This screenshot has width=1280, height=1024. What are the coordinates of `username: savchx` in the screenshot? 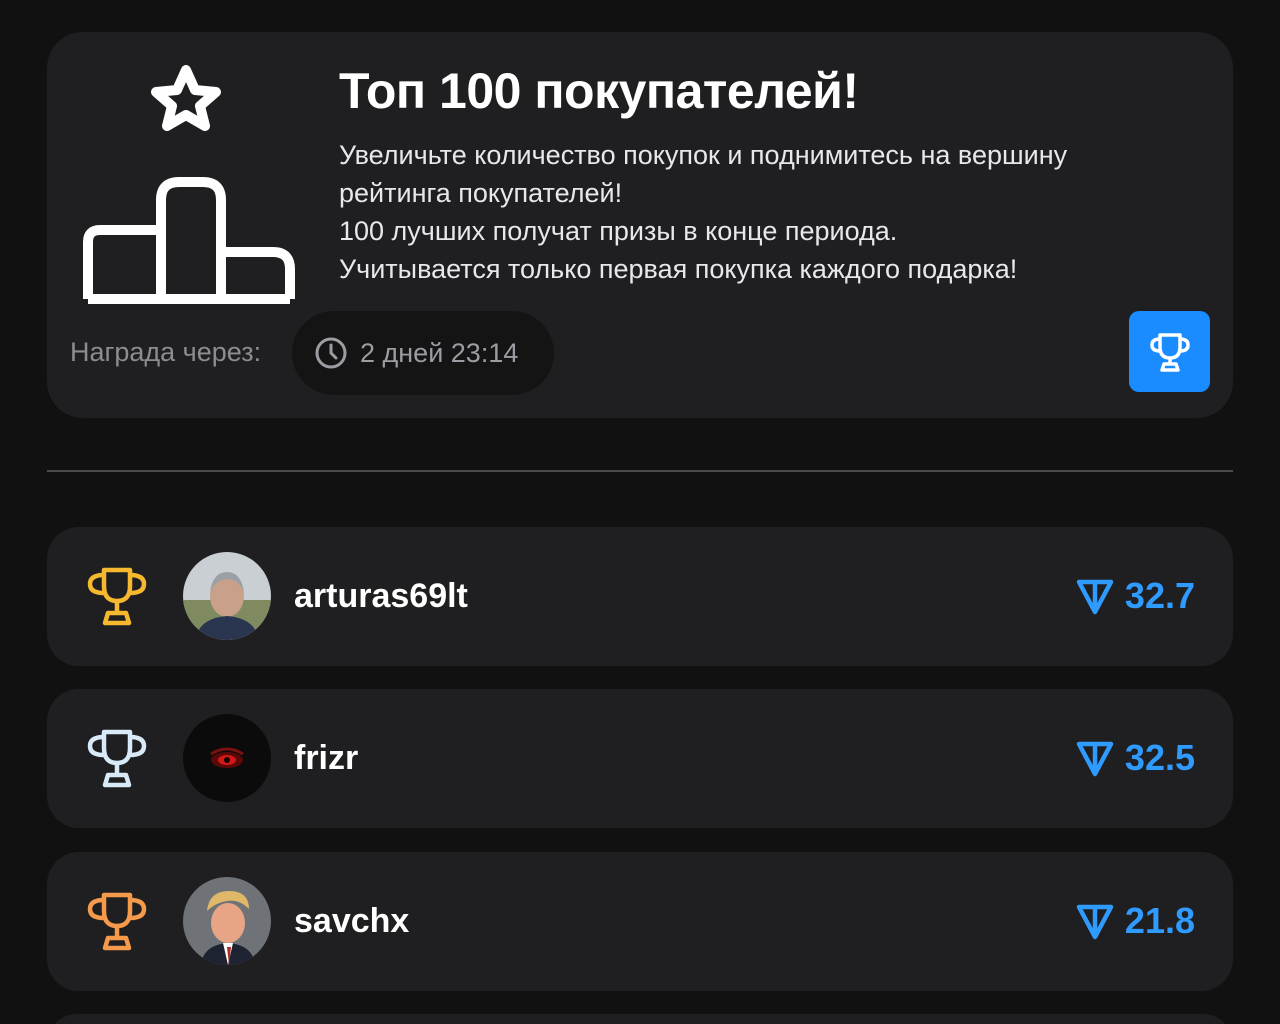 It's located at (352, 921).